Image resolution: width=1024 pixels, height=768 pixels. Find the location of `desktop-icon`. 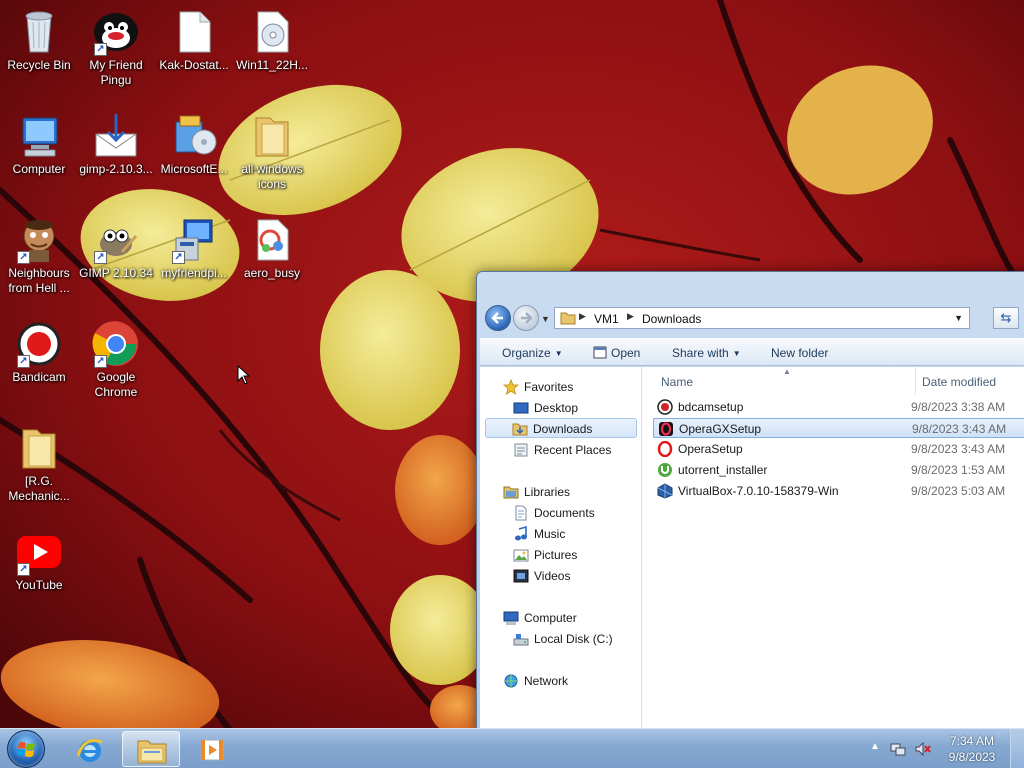

desktop-icon is located at coordinates (521, 408).